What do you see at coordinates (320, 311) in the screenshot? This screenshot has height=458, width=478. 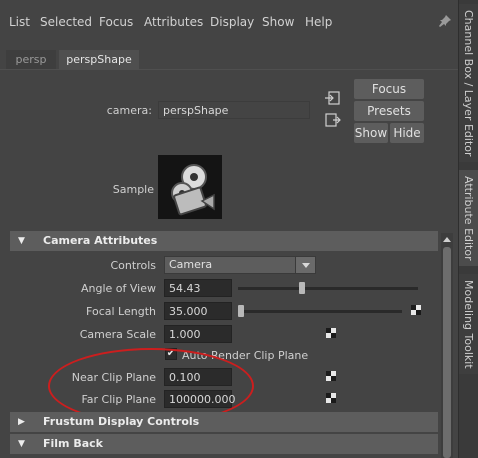 I see `focal-length-slider-track` at bounding box center [320, 311].